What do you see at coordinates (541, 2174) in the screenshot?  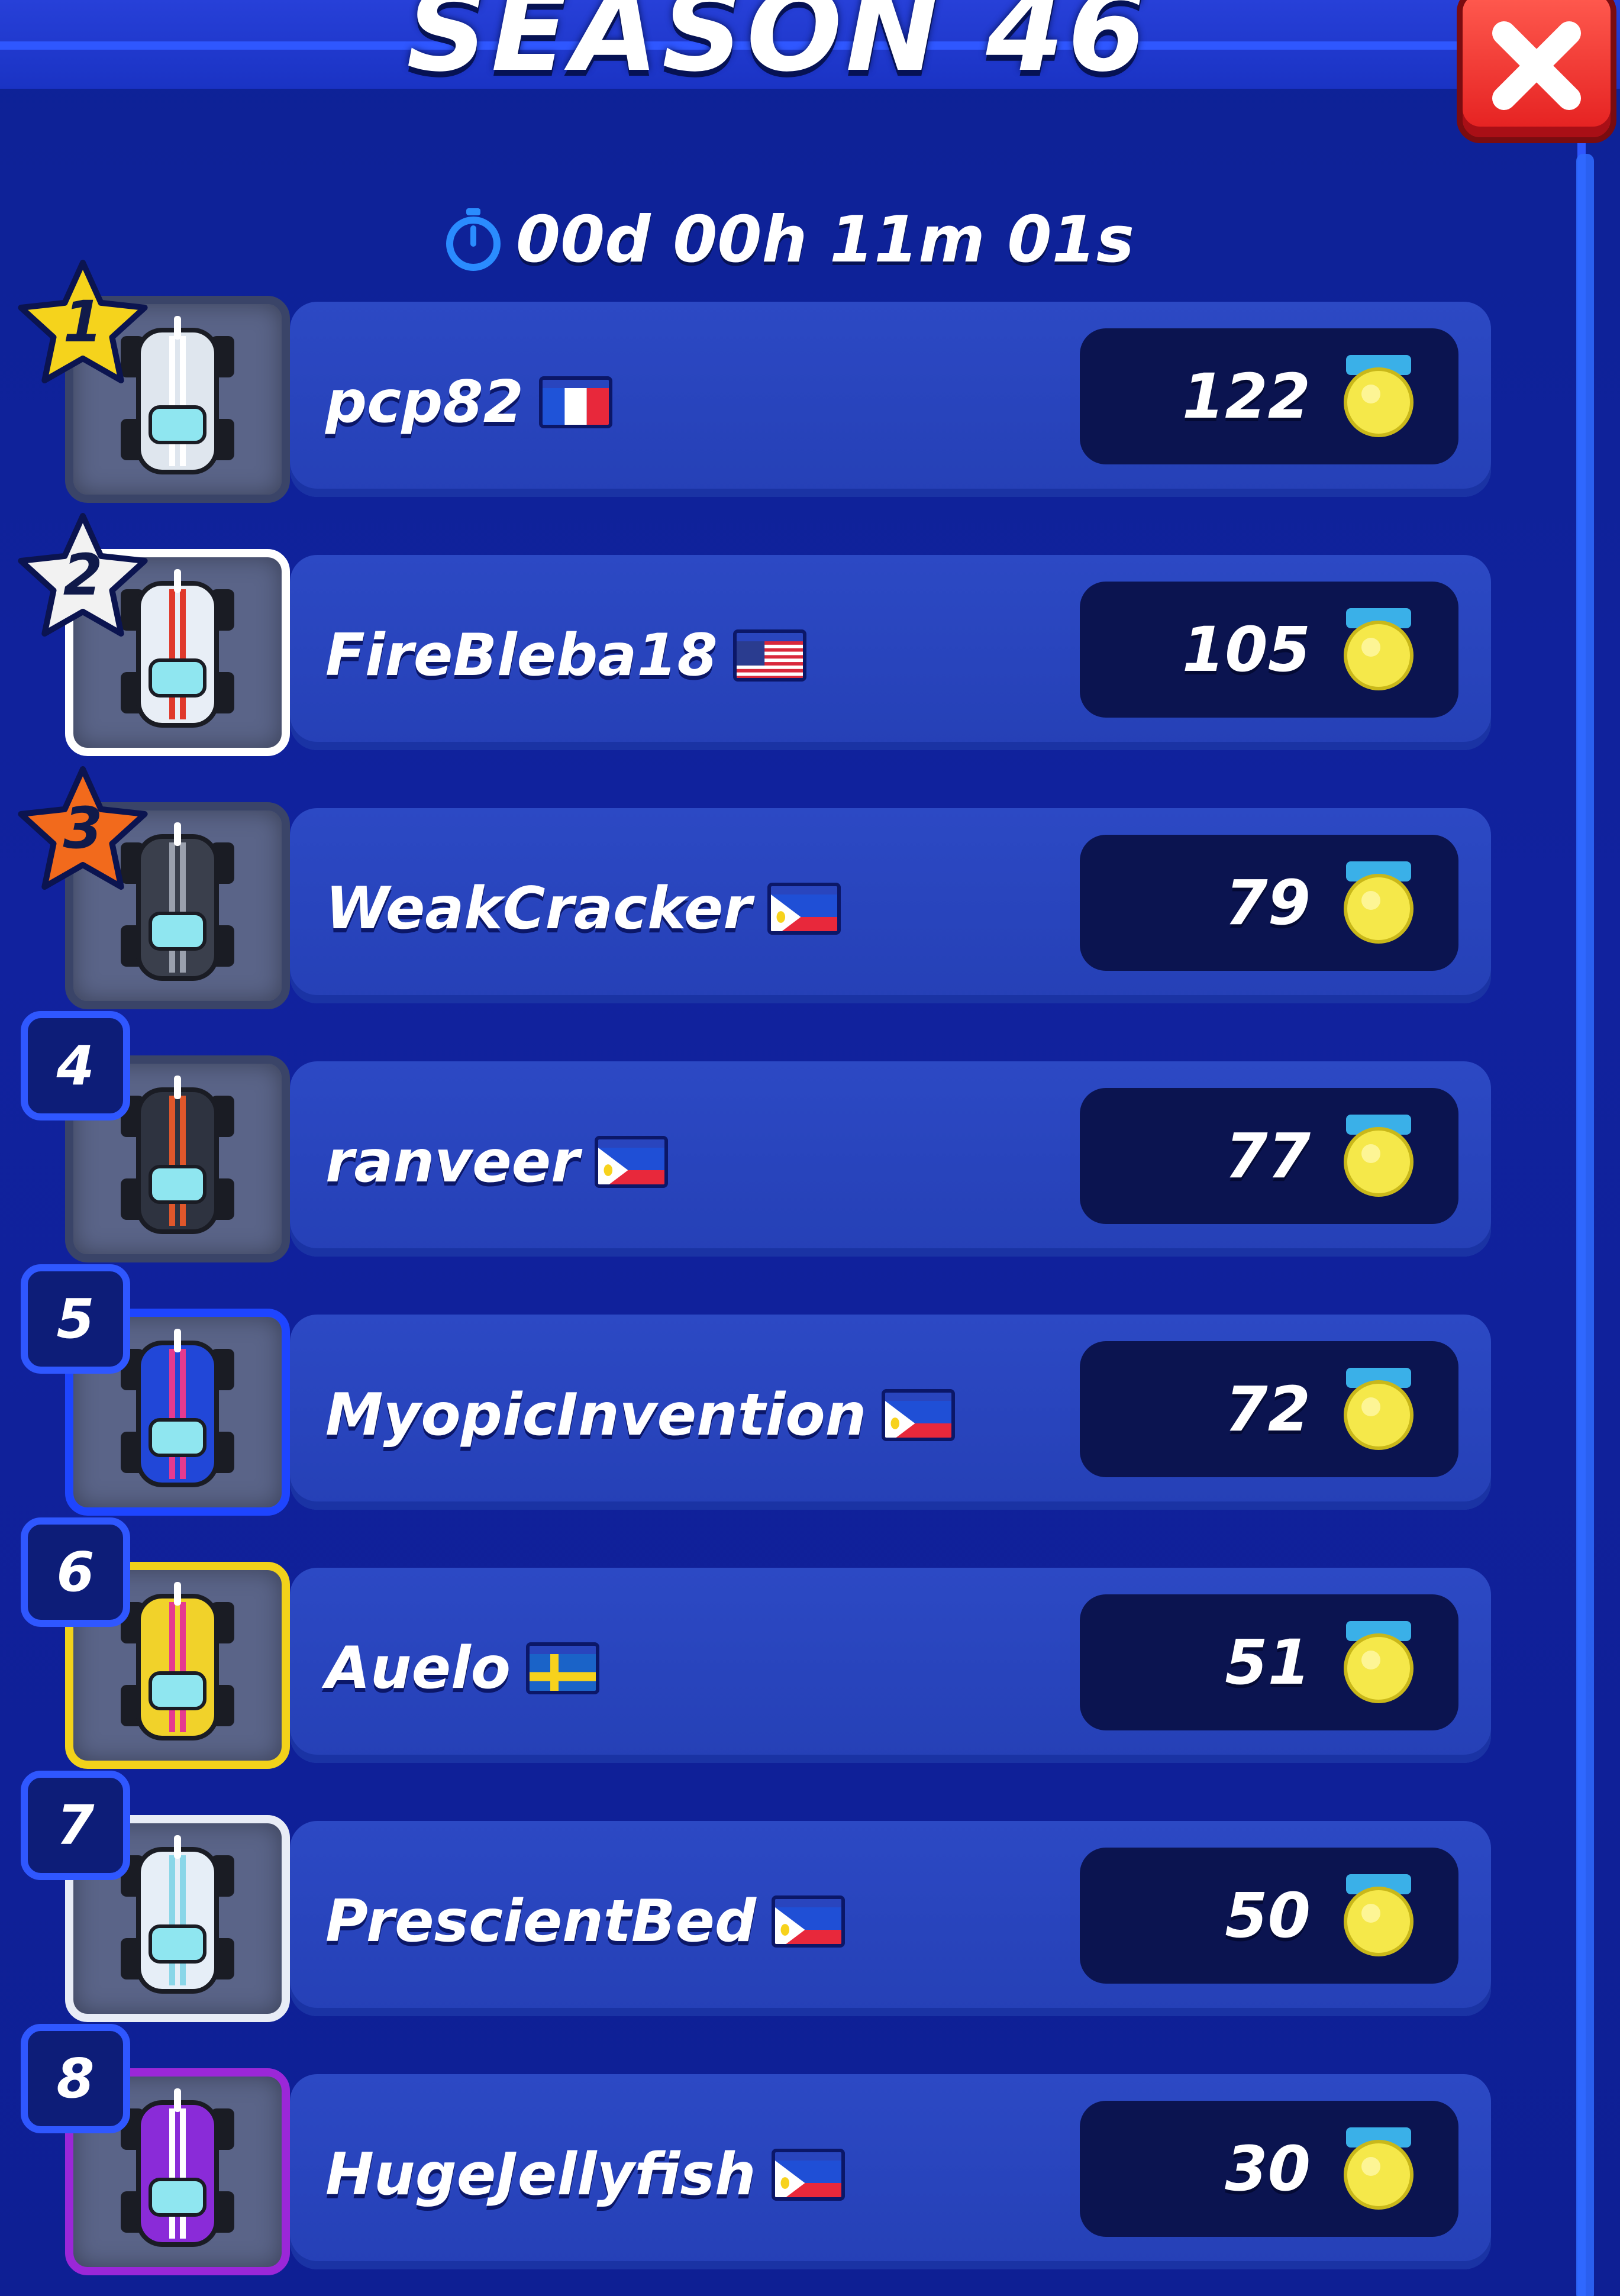 I see `player-name: HugeJellyfish` at bounding box center [541, 2174].